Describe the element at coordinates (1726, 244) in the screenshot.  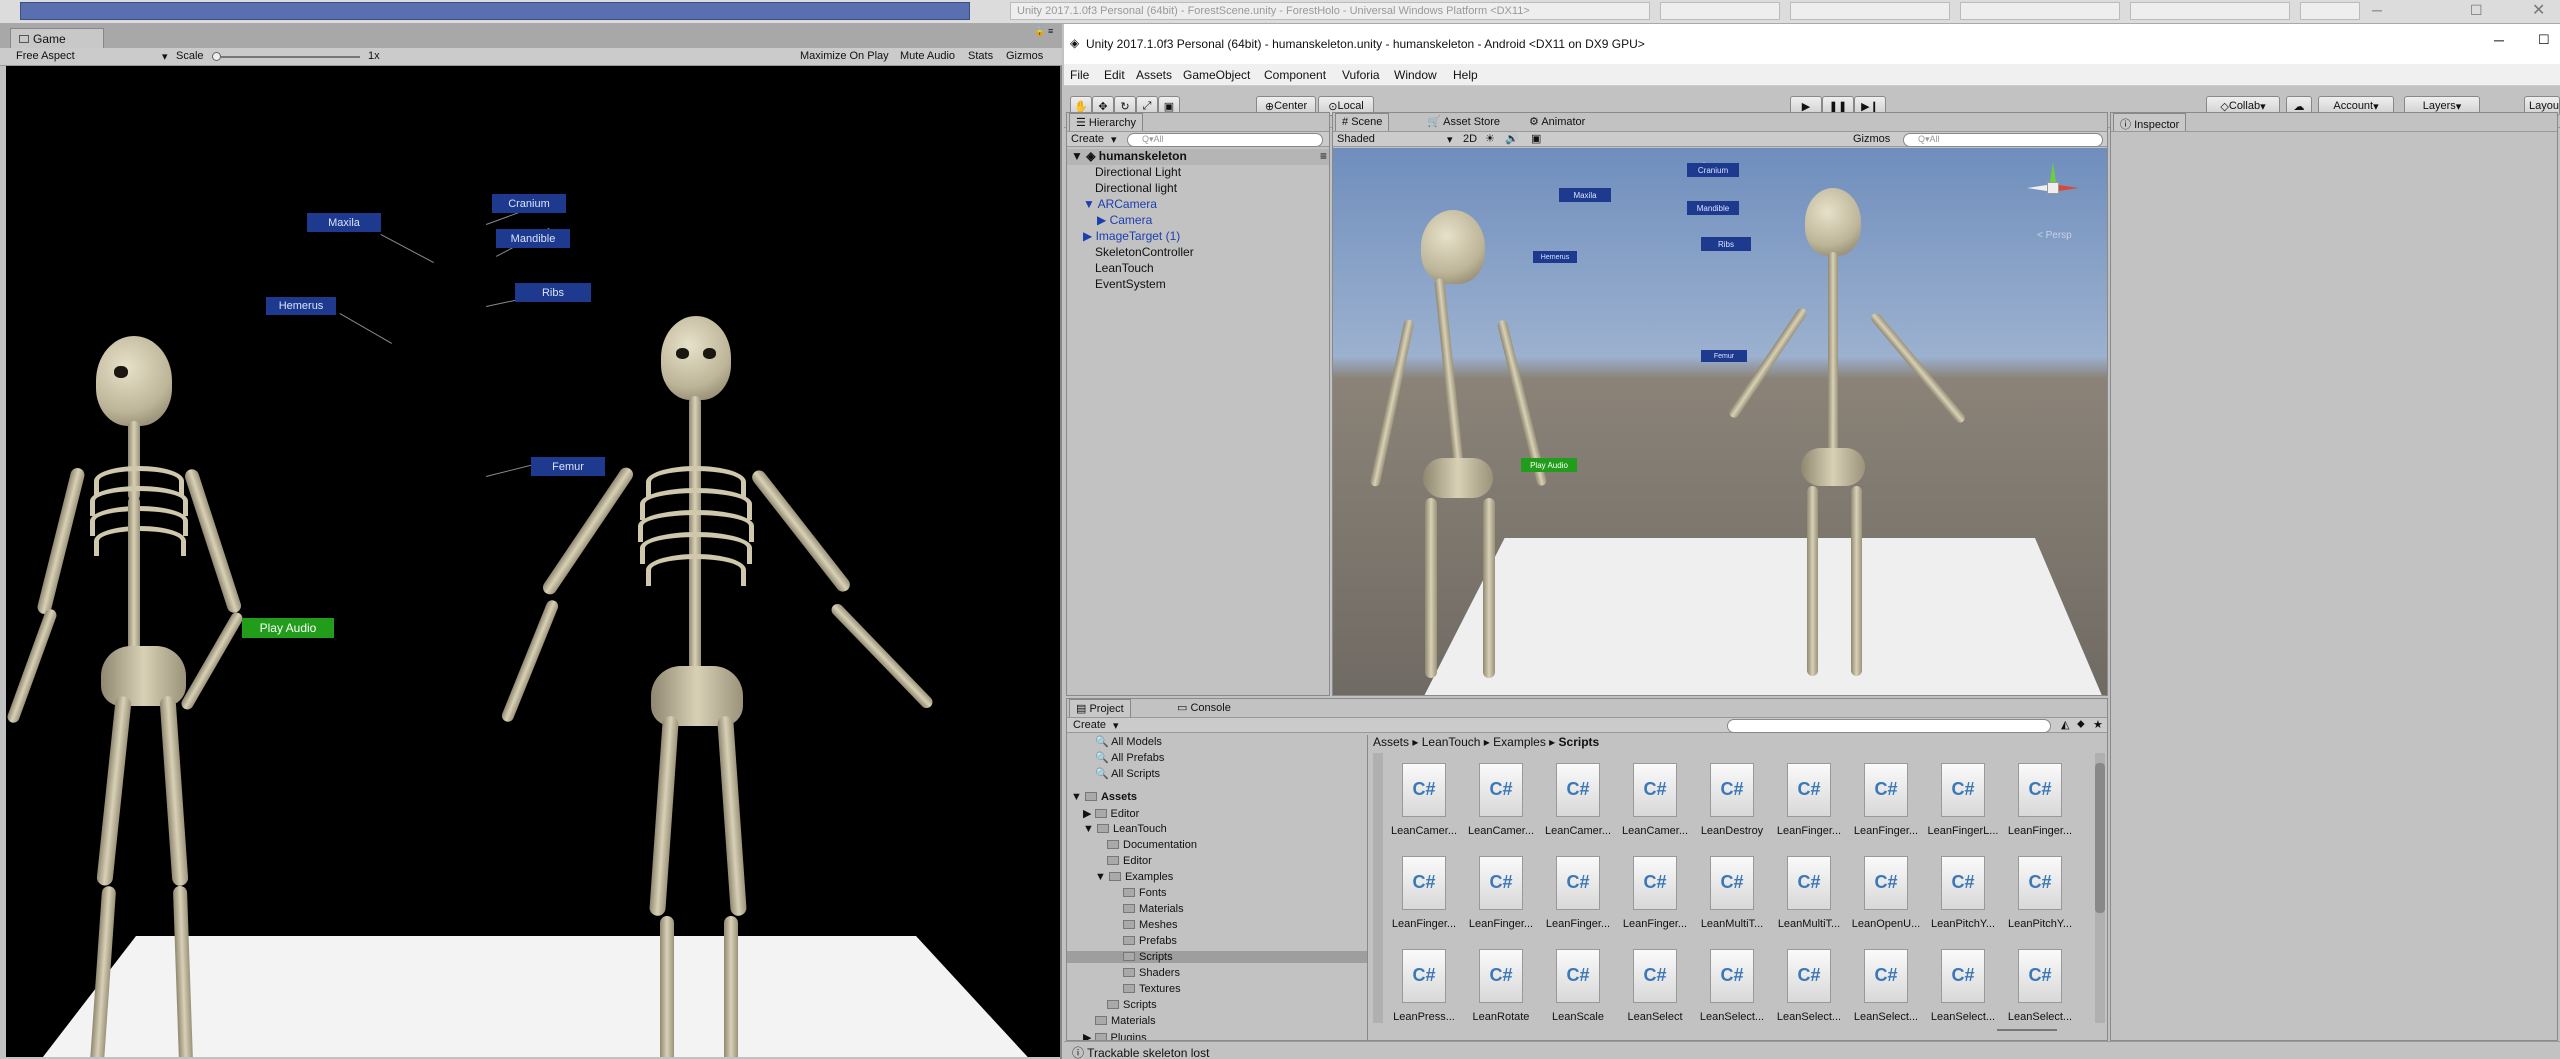
I see `scene-label-ribs: Ribs` at that location.